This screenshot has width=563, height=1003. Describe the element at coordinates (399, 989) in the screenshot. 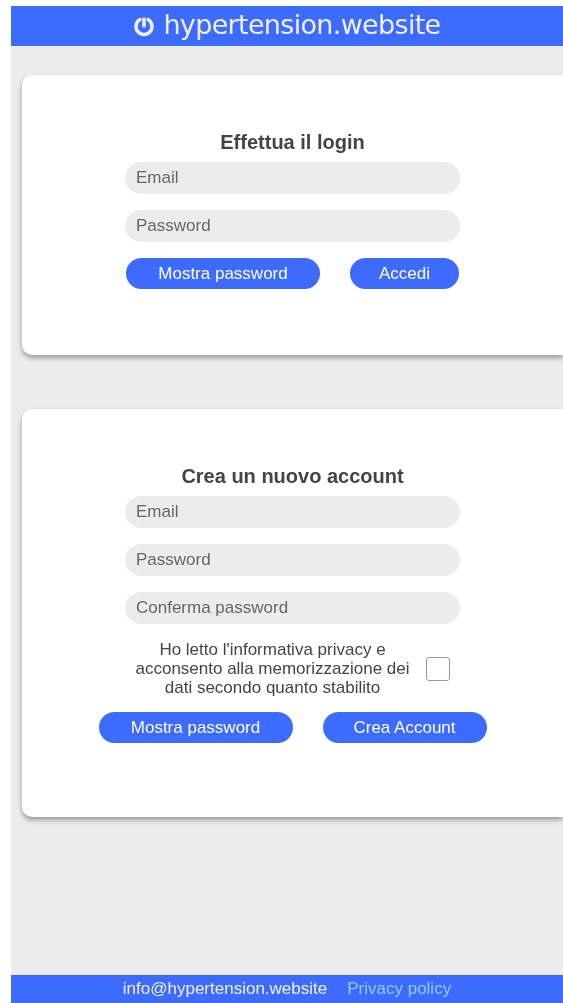

I see `privacy-link: Privacy policy` at that location.